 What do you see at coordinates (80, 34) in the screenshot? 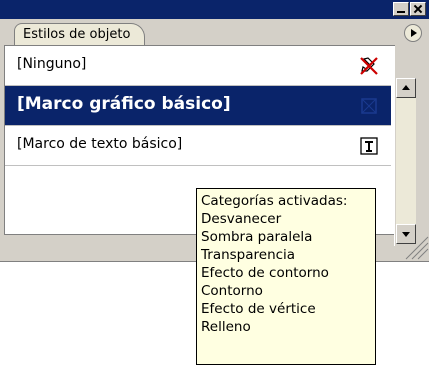
I see `tab-object-styles: Estilos de objeto` at bounding box center [80, 34].